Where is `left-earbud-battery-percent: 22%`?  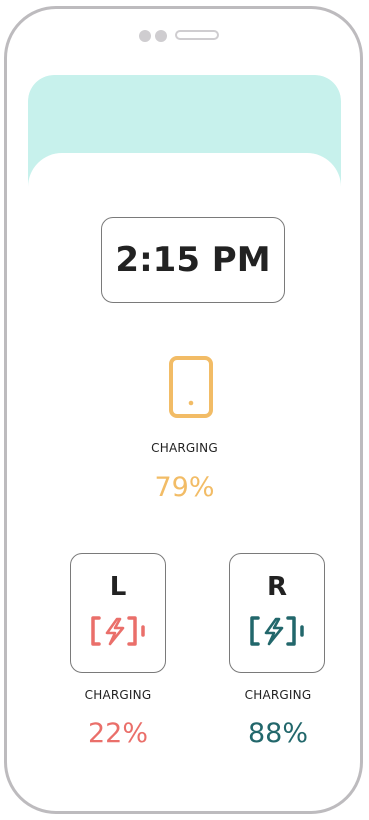 left-earbud-battery-percent: 22% is located at coordinates (117, 733).